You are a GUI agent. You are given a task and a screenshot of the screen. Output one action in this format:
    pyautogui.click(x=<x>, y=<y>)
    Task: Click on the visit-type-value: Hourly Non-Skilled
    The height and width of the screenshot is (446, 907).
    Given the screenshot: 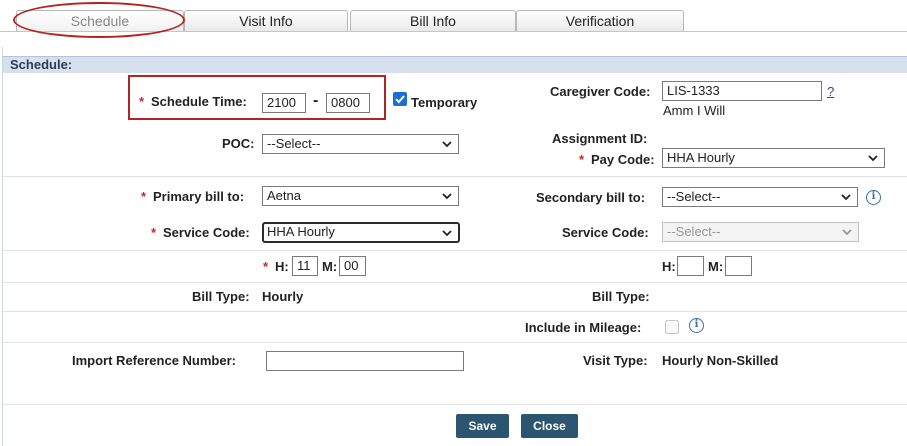 What is the action you would take?
    pyautogui.click(x=720, y=360)
    